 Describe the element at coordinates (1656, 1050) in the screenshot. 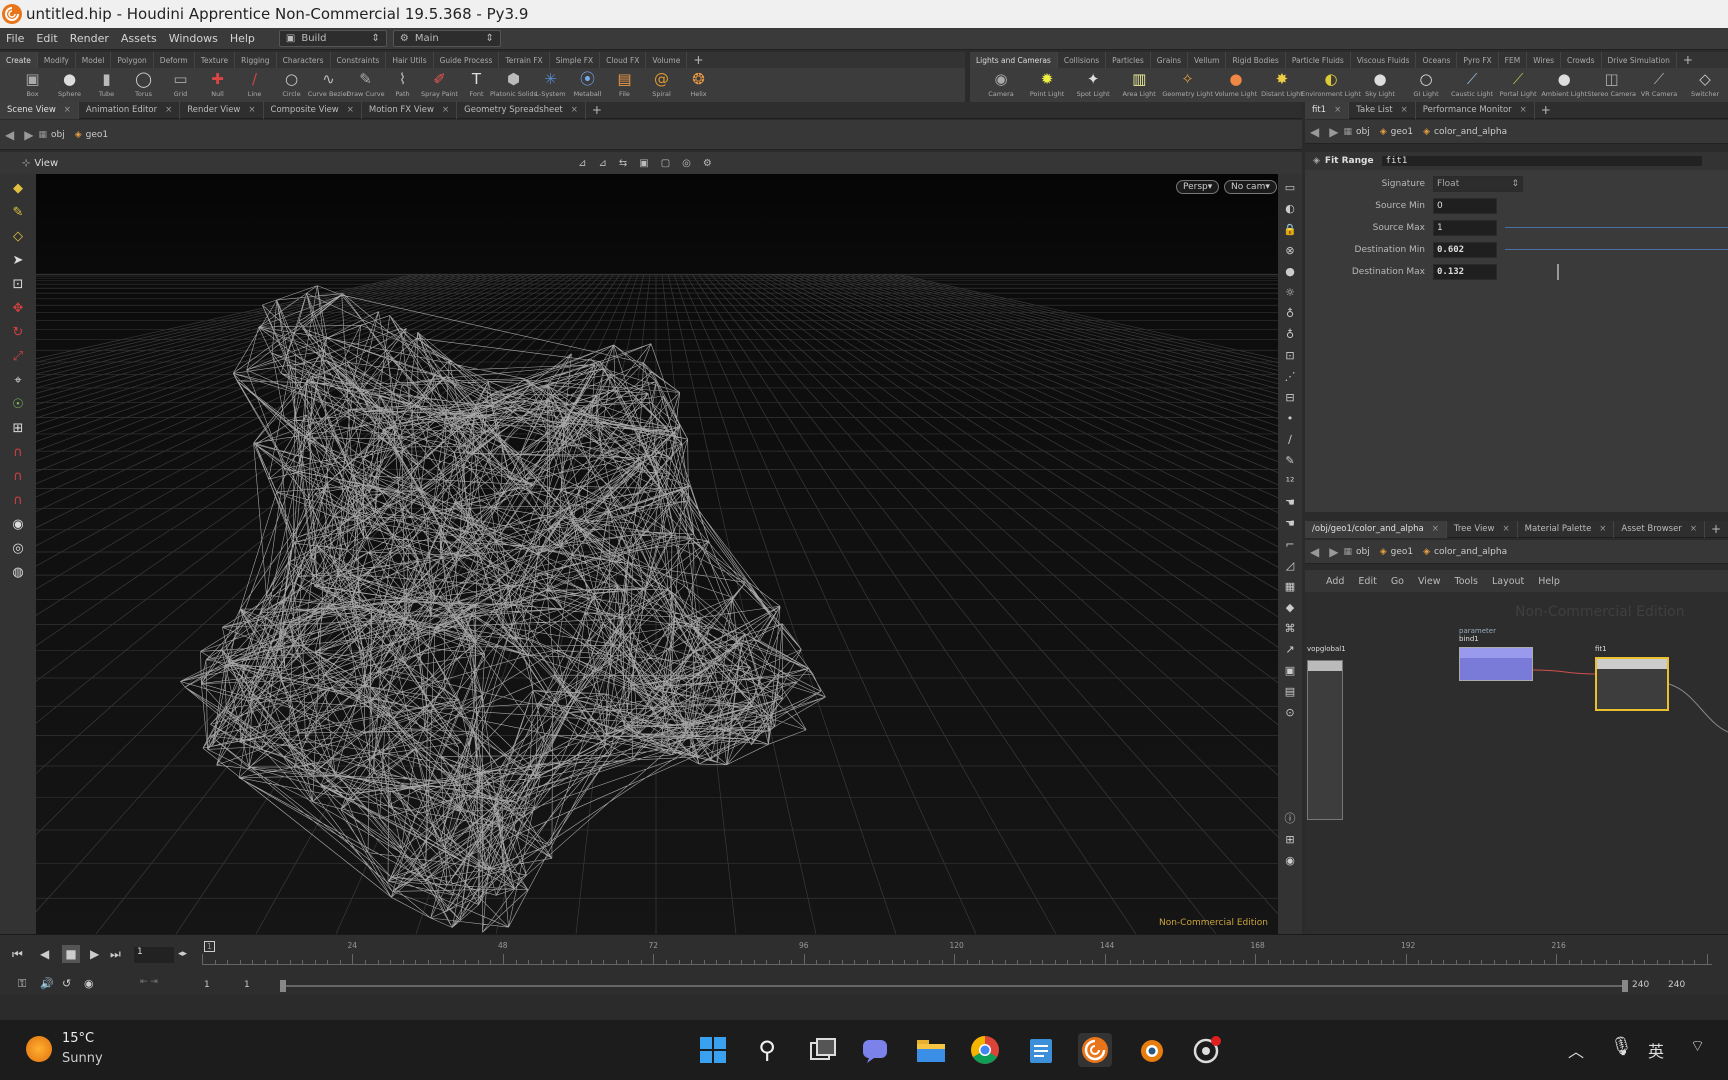

I see `ime-indicator: 英` at that location.